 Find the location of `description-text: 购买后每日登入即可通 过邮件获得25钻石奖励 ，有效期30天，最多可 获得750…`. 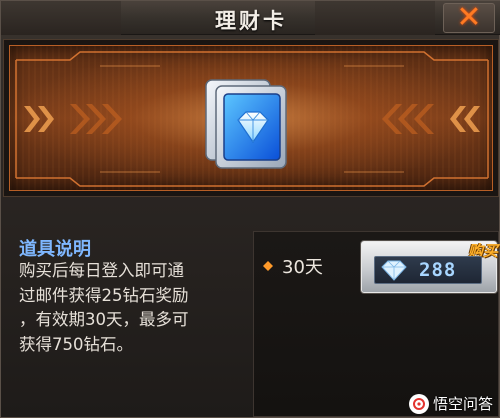

description-text: 购买后每日登入即可通 过邮件获得25钻石奖励 ，有效期30天，最多可 获得750… is located at coordinates (132, 308).